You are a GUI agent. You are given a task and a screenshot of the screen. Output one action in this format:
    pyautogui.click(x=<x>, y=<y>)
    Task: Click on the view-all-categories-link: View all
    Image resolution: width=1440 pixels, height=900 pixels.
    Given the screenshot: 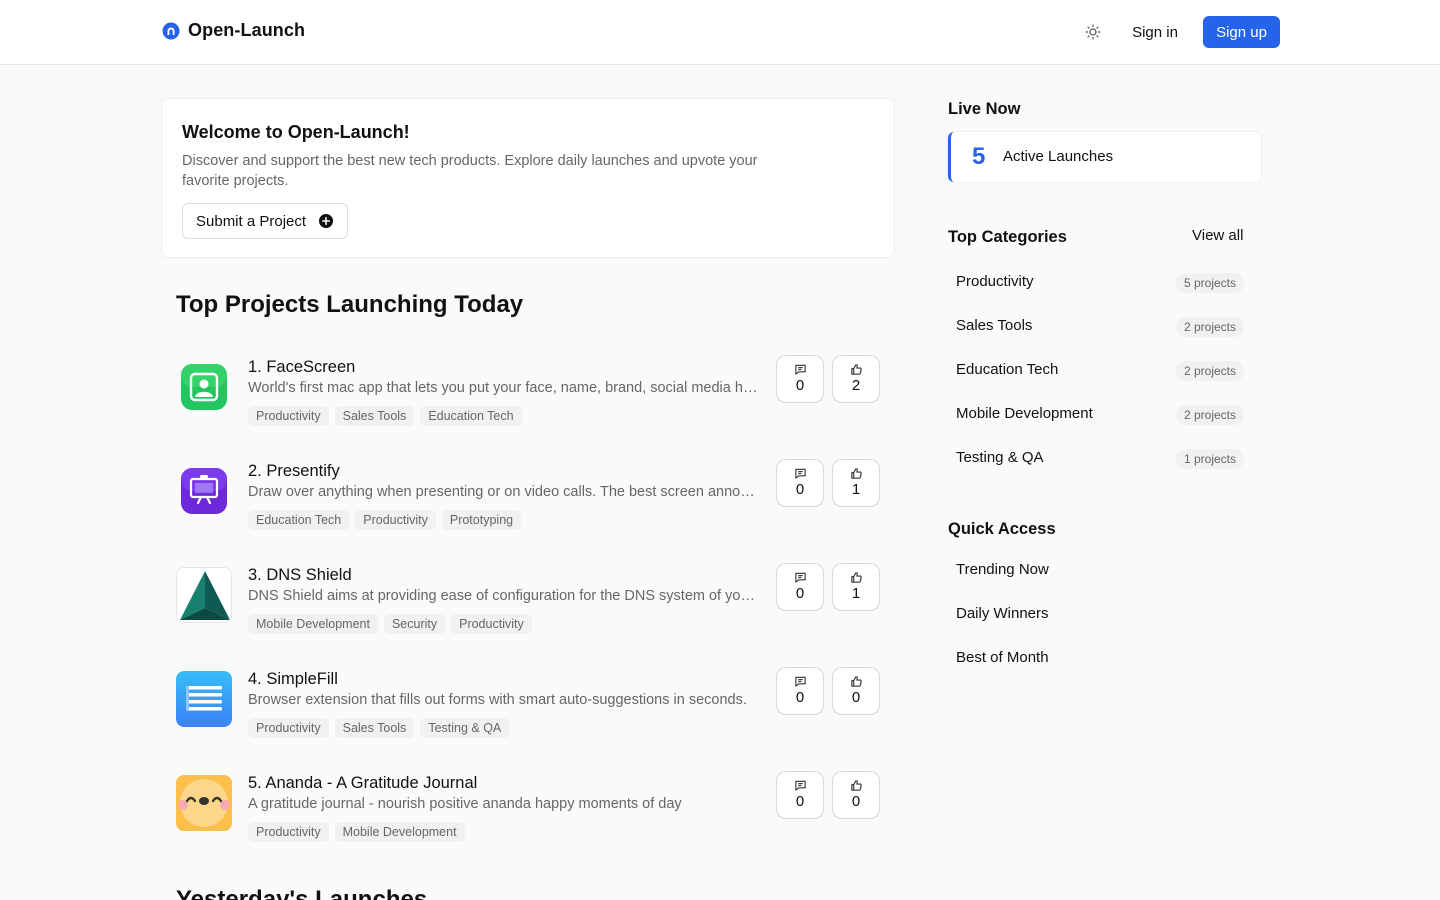 What is the action you would take?
    pyautogui.click(x=1217, y=235)
    